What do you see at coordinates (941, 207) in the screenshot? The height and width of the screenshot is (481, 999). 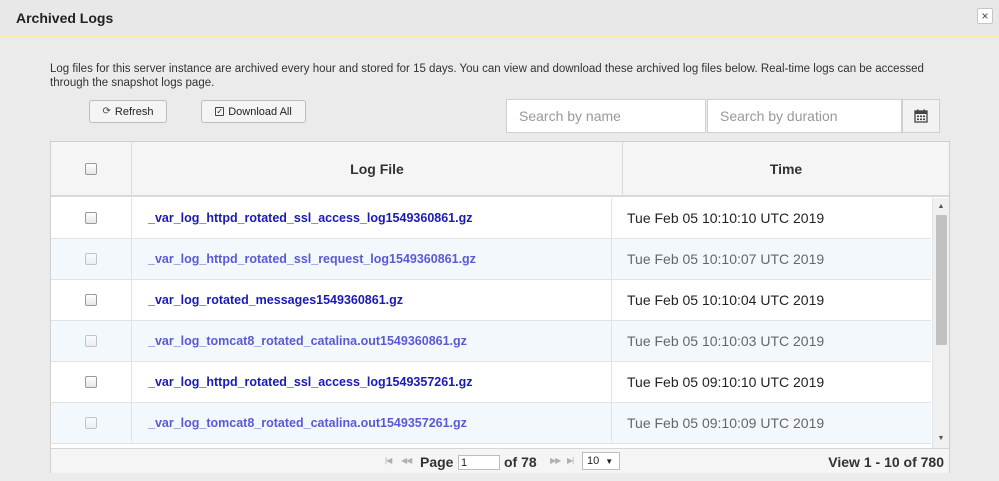 I see `scroll-up-icon: ▲` at bounding box center [941, 207].